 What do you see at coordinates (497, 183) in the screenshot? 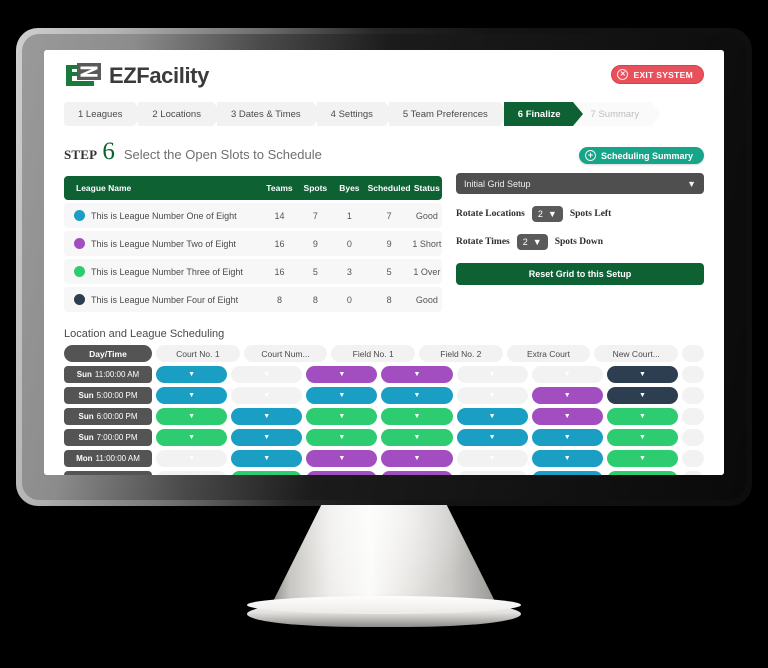
I see `grid-setup-value: Initial Grid Setup` at bounding box center [497, 183].